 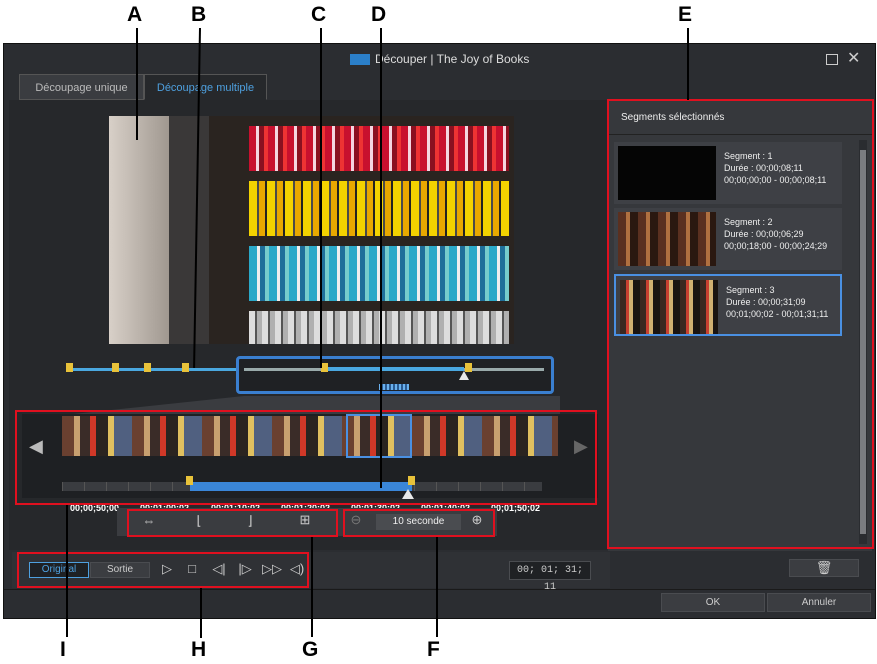 What do you see at coordinates (199, 14) in the screenshot?
I see `callout-b: B` at bounding box center [199, 14].